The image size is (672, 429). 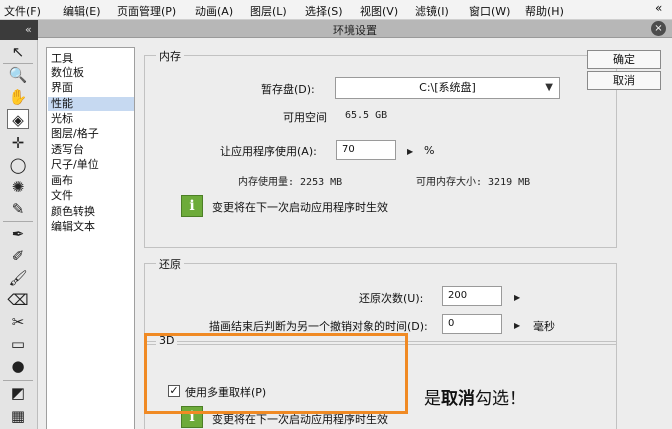 What do you see at coordinates (500, 399) in the screenshot?
I see `annotation-suffix: 勾选！` at bounding box center [500, 399].